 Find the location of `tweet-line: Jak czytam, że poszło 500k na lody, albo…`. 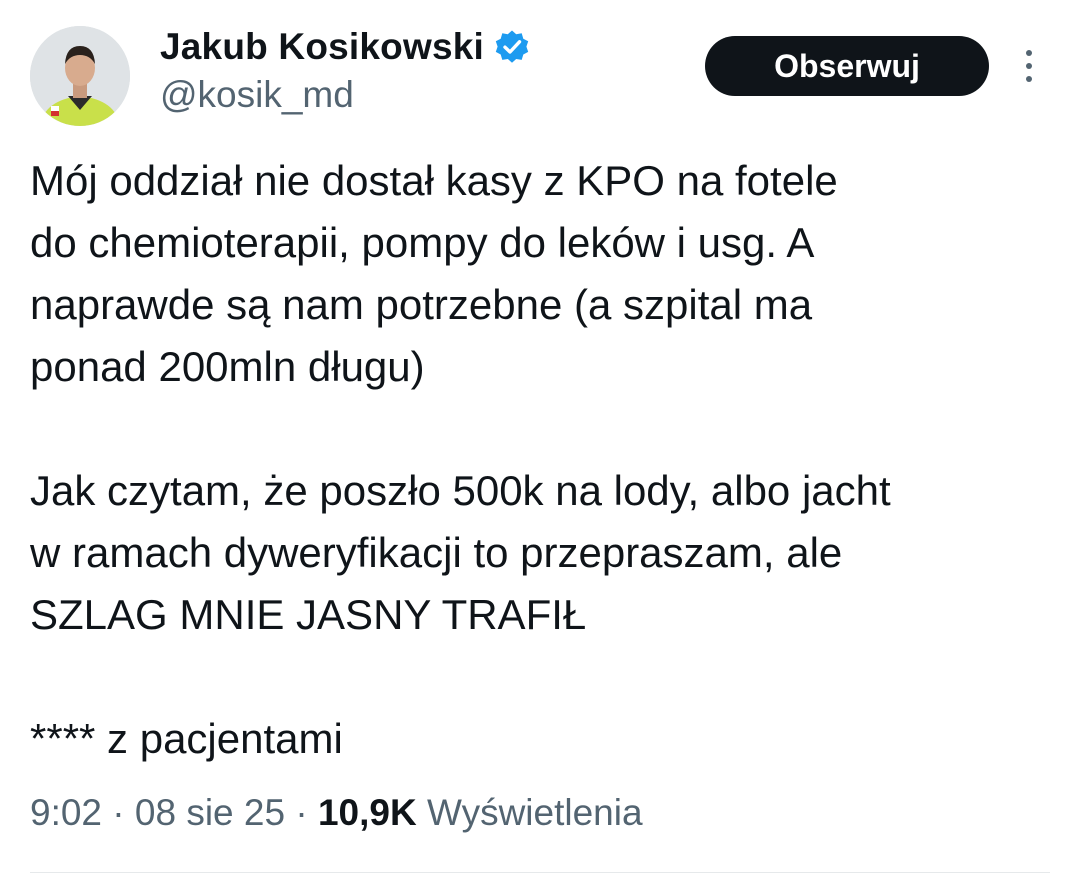

tweet-line: Jak czytam, że poszło 500k na lody, albo… is located at coordinates (460, 490).